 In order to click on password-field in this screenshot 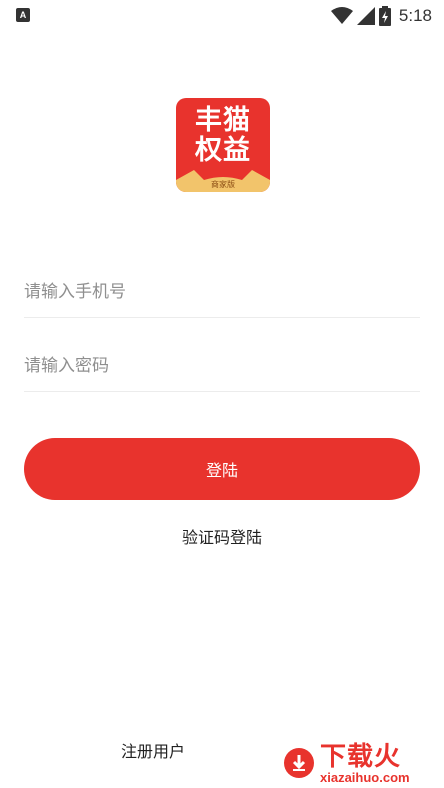, I will do `click(222, 366)`.